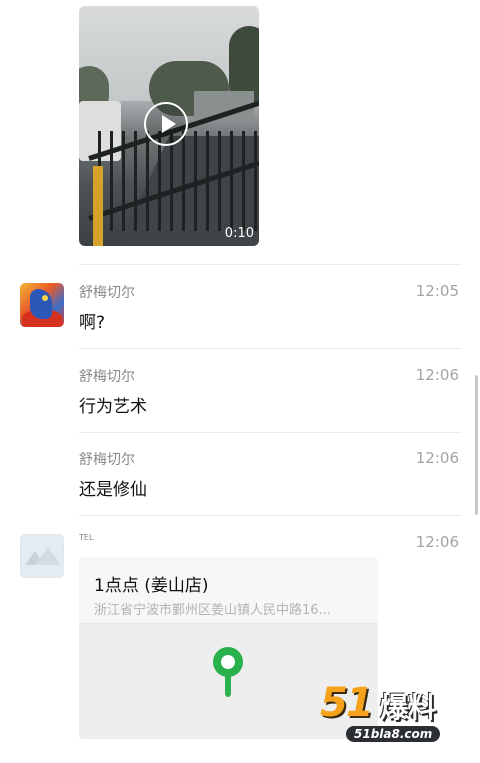 This screenshot has width=480, height=763. What do you see at coordinates (113, 487) in the screenshot?
I see `message-text: 还是修仙` at bounding box center [113, 487].